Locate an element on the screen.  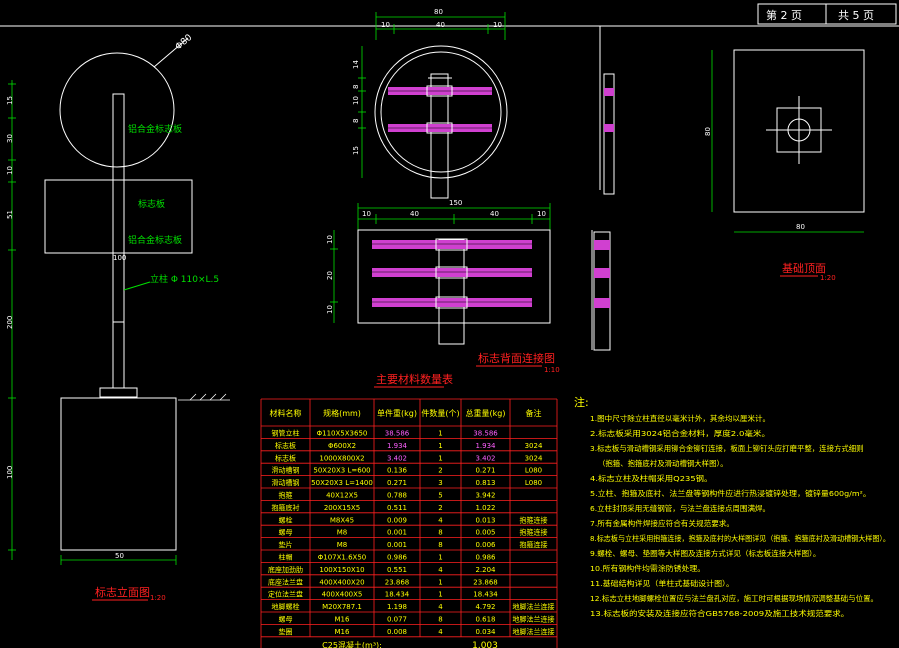
foundation-scale: 1:20 is located at coordinates (828, 278).